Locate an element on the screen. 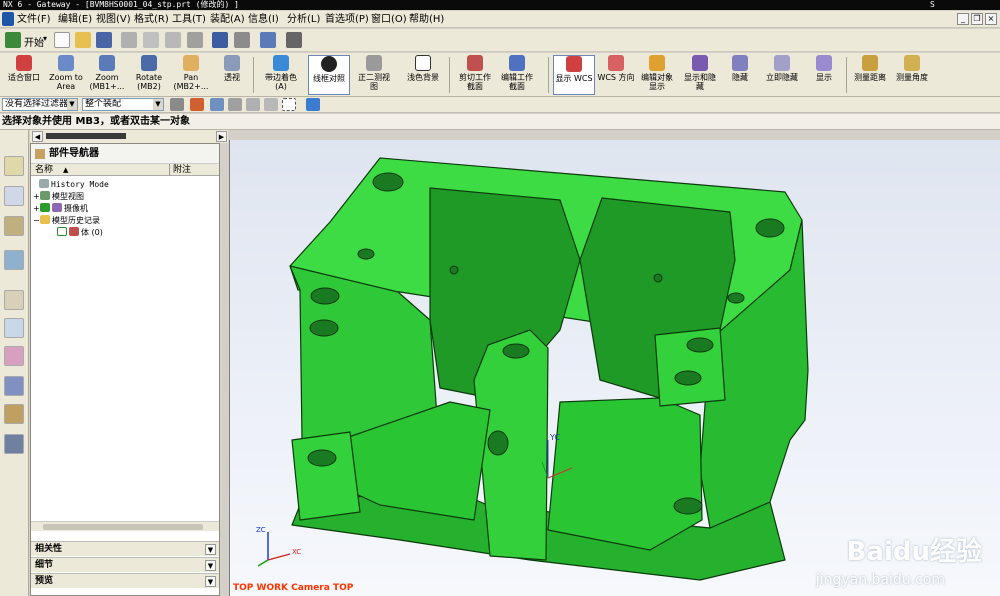  part-navigator-icon is located at coordinates (14, 226).